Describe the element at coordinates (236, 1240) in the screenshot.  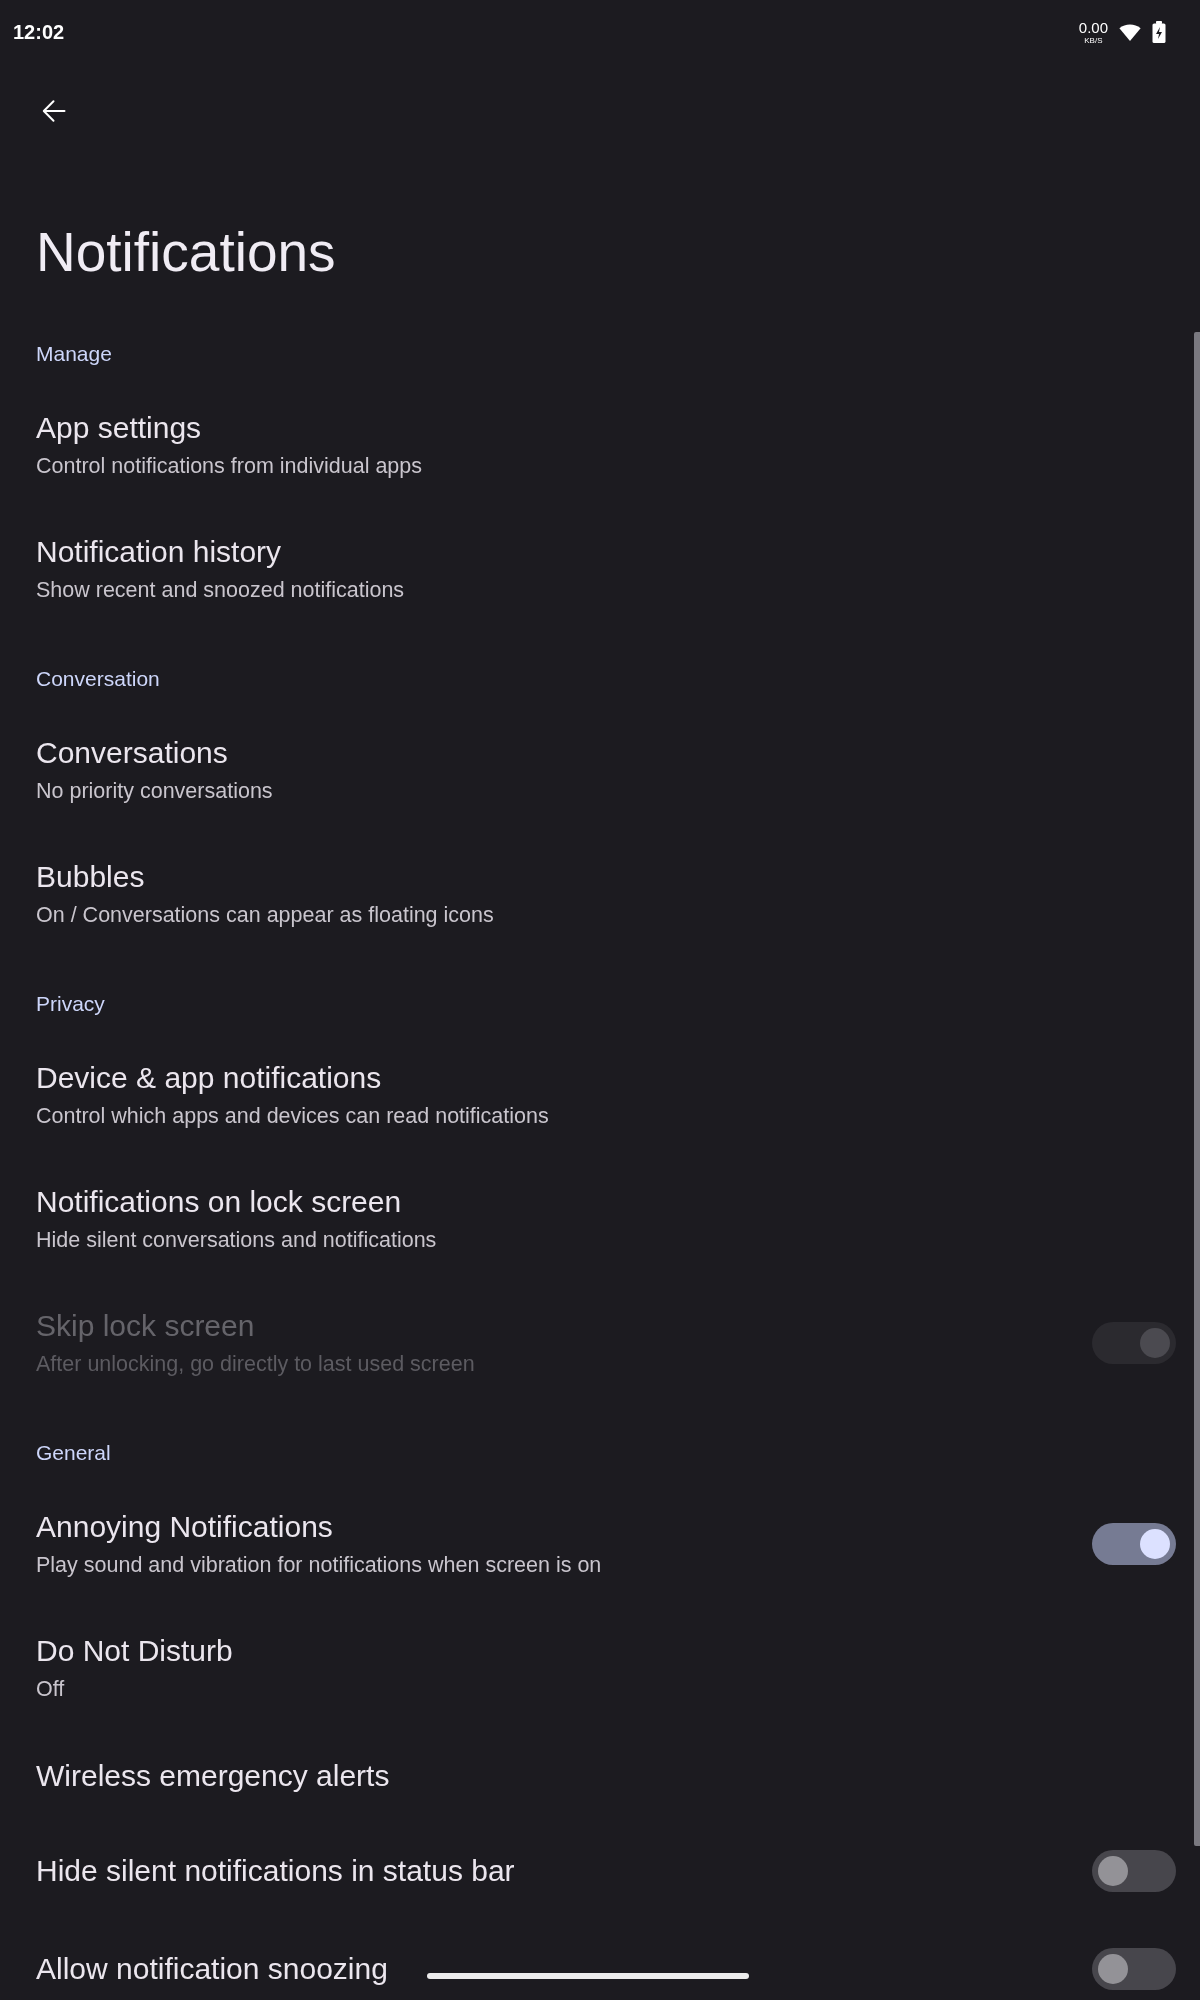
I see `setting-summary: Hide silent conversations and notifications` at that location.